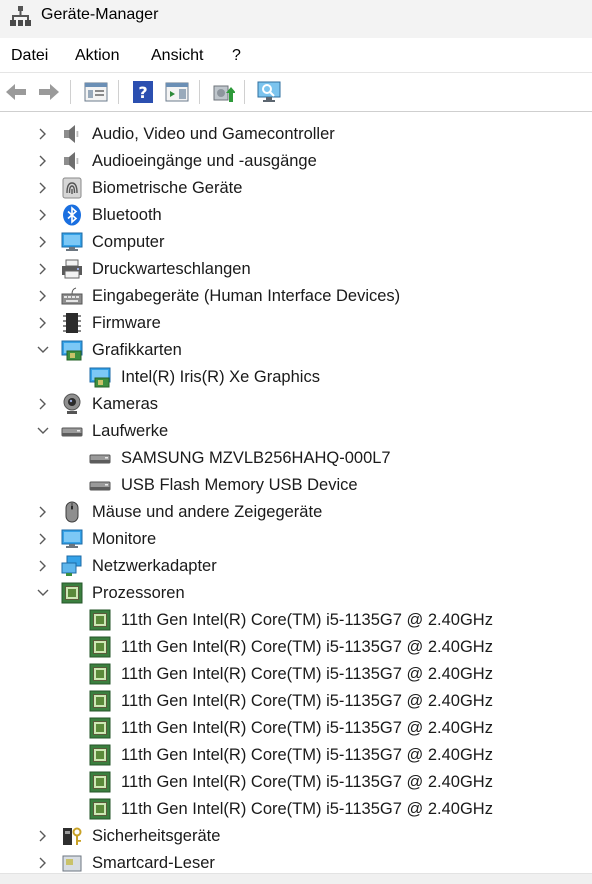 Image resolution: width=592 pixels, height=884 pixels. Describe the element at coordinates (72, 863) in the screenshot. I see `smartcard-reader-icon` at that location.